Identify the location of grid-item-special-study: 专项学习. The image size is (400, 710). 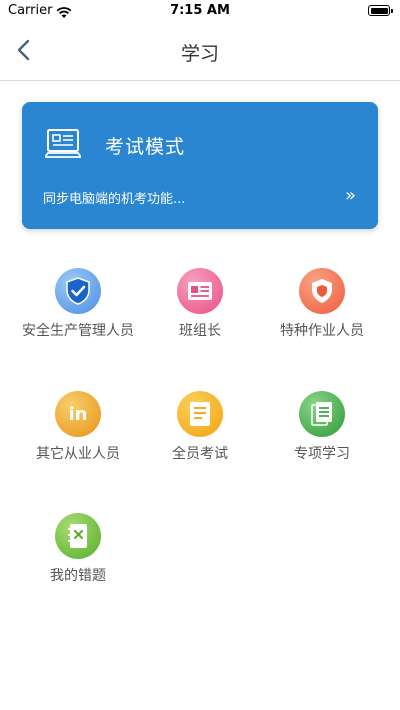
(322, 436).